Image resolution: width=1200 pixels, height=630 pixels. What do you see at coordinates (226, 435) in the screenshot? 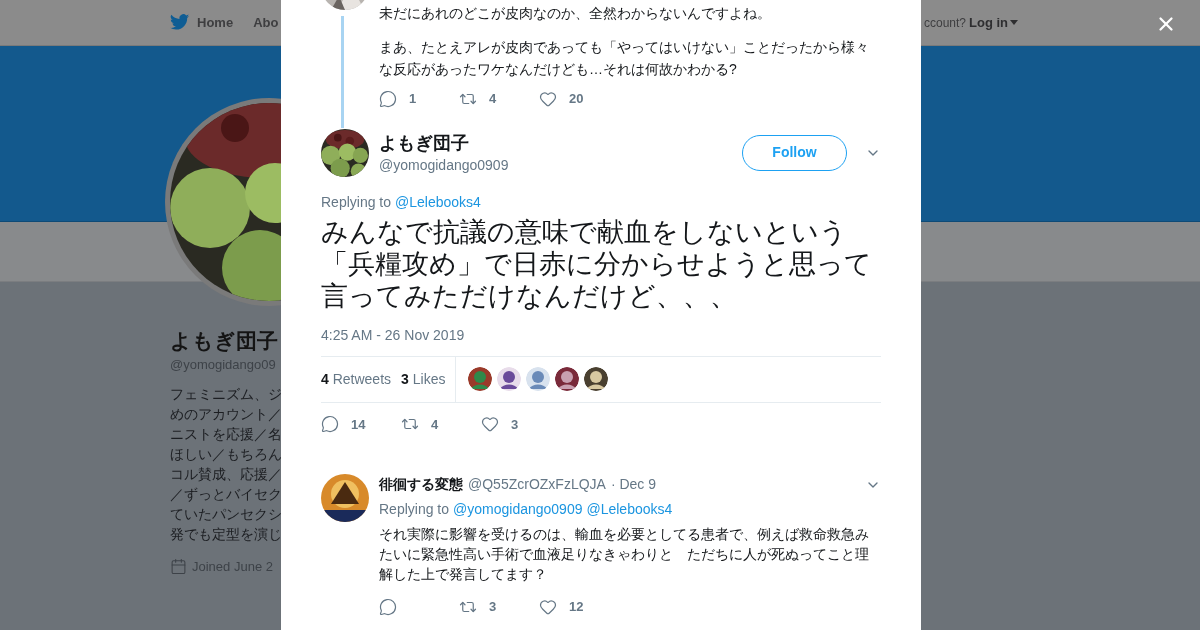
I see `bio-line: ニストを応援／名` at bounding box center [226, 435].